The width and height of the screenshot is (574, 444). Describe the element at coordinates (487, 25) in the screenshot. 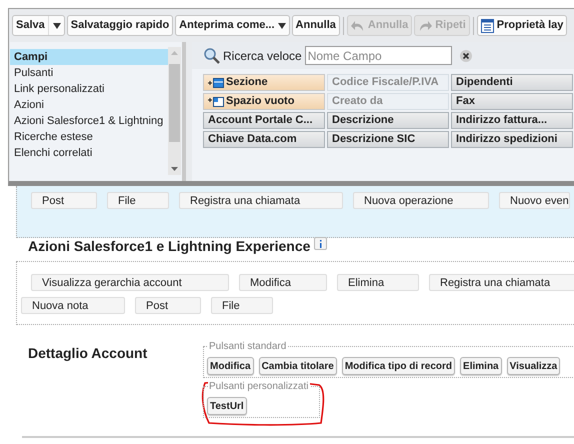

I see `table-icon` at that location.